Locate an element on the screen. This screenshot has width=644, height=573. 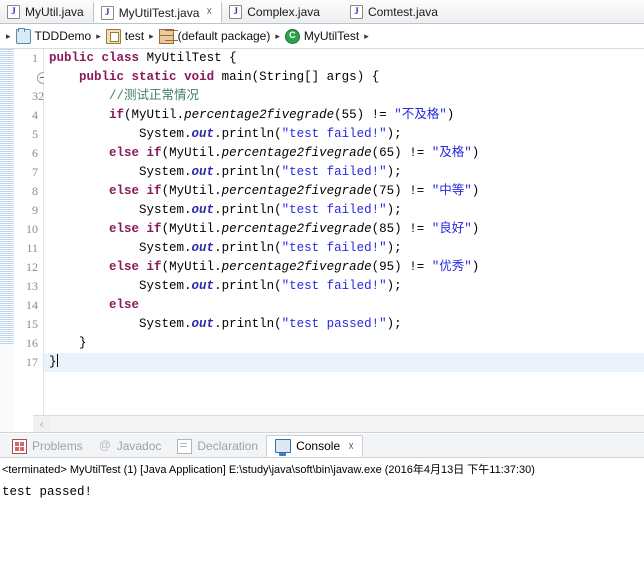
editor-tab-label: MyUtilTest.java is located at coordinates (159, 12).